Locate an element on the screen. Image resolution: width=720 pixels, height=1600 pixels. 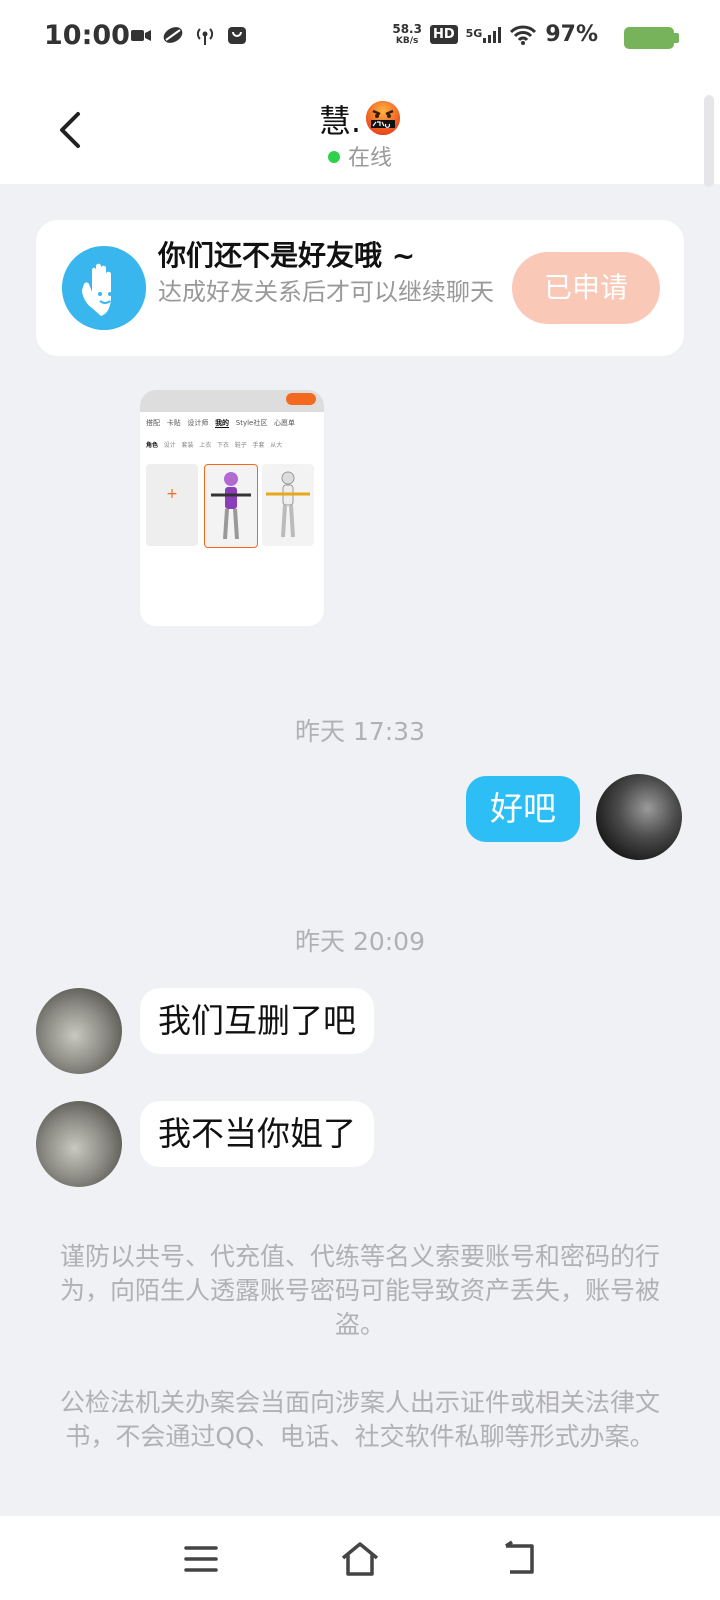
image-subtab: 角色 is located at coordinates (152, 445).